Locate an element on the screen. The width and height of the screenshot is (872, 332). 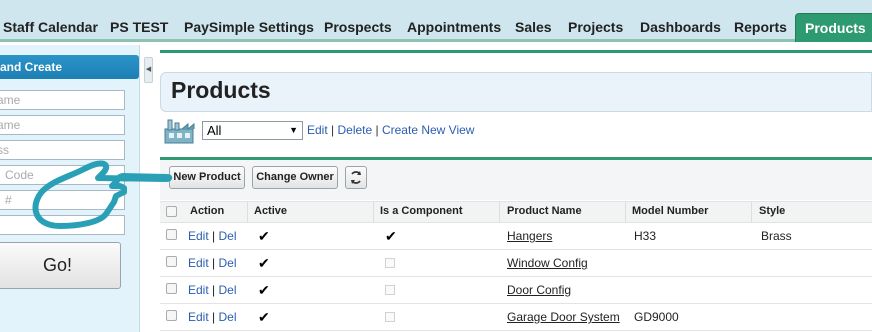
sidebar-field-1-placeholder: ame is located at coordinates (10, 100).